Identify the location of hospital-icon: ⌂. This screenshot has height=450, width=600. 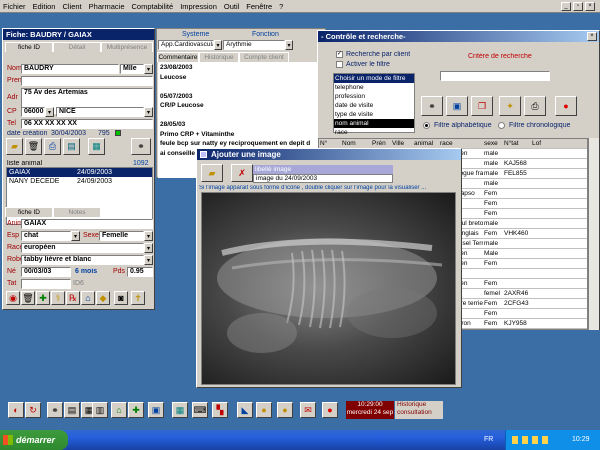
(88, 298).